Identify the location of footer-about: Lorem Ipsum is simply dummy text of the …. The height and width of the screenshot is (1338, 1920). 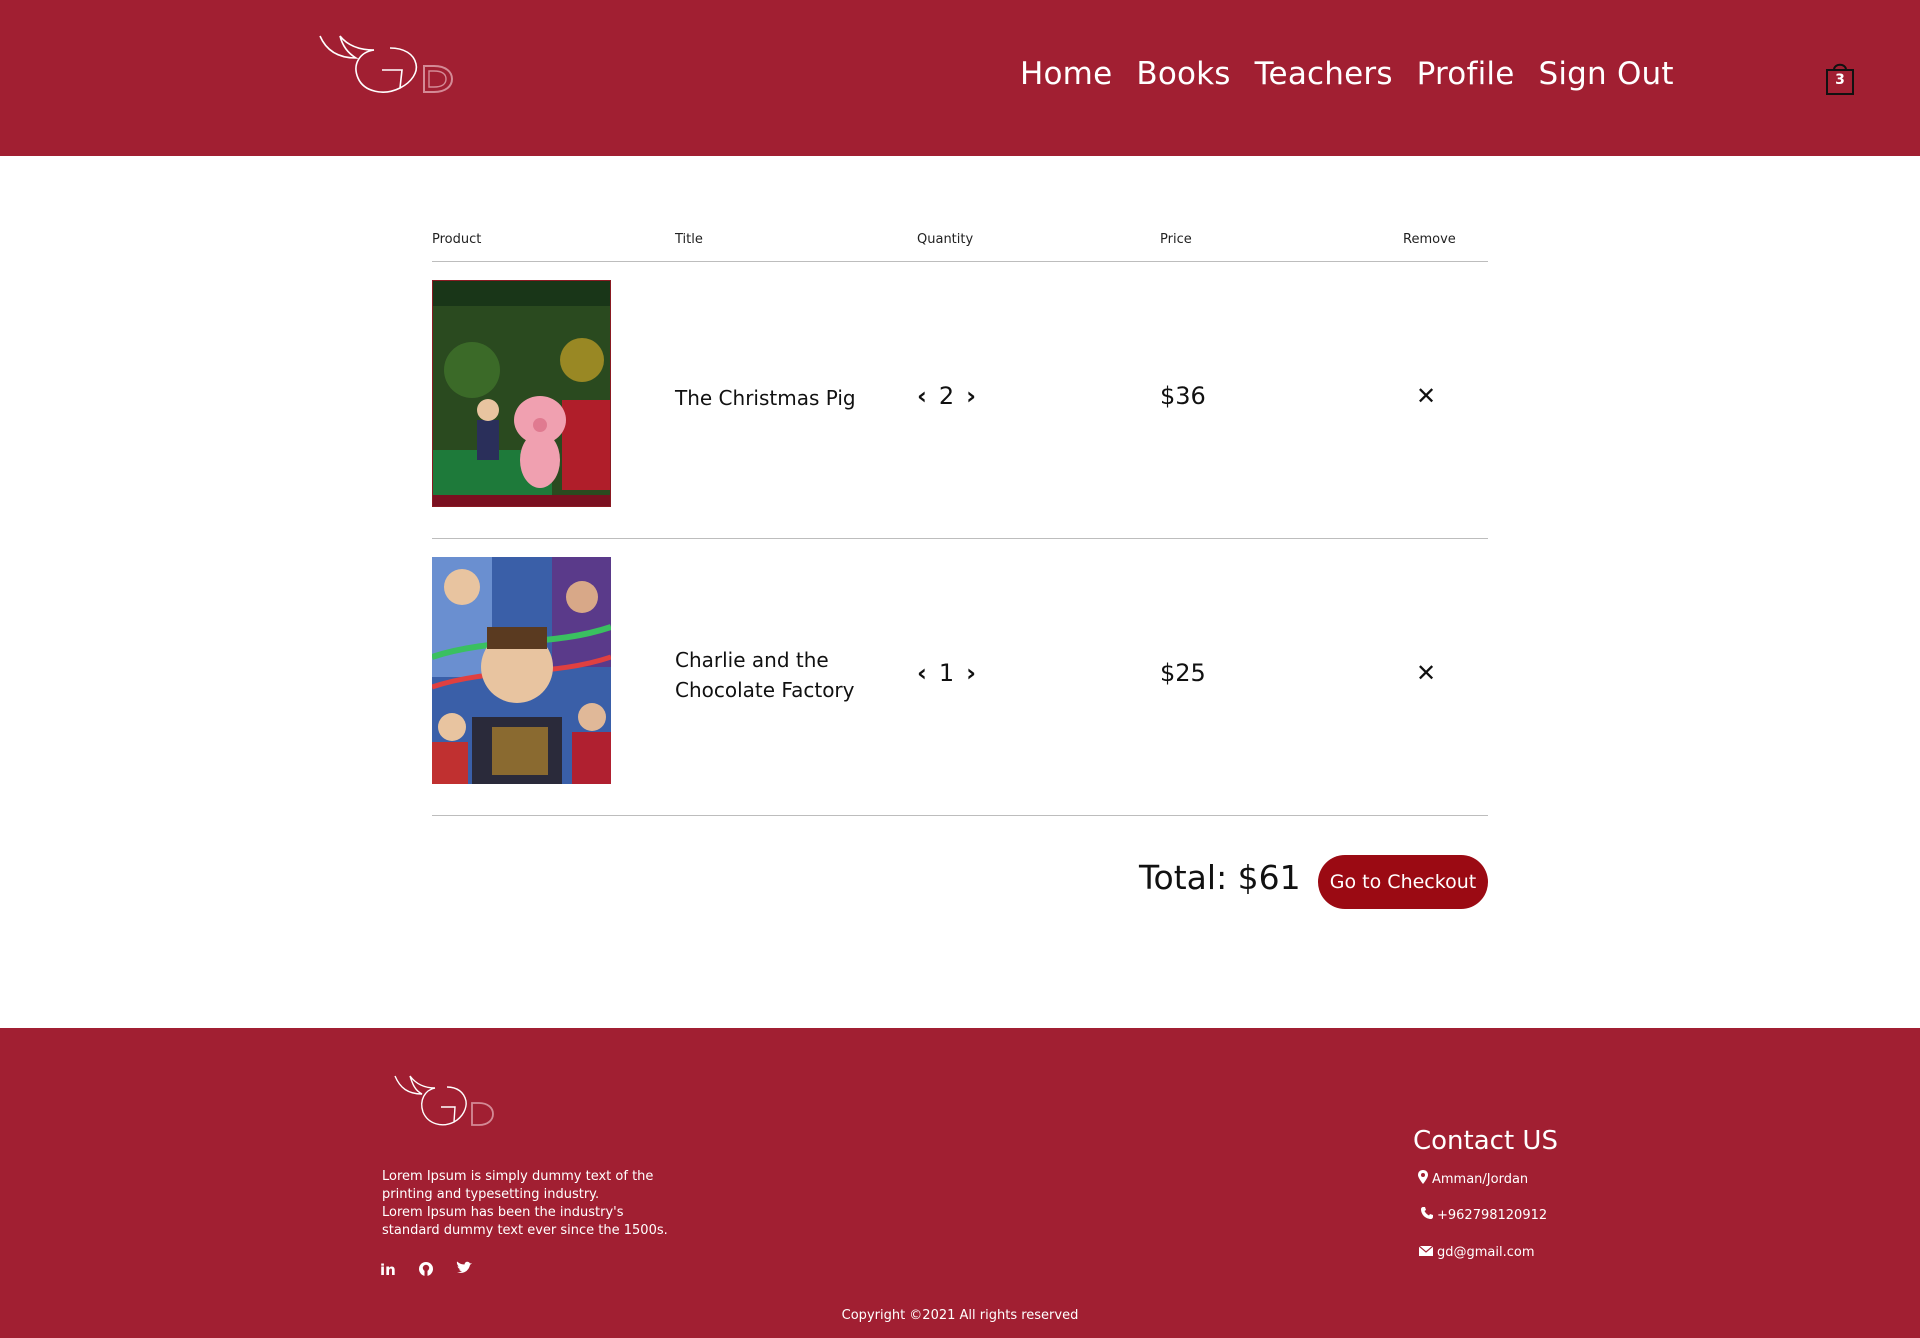
(527, 1204).